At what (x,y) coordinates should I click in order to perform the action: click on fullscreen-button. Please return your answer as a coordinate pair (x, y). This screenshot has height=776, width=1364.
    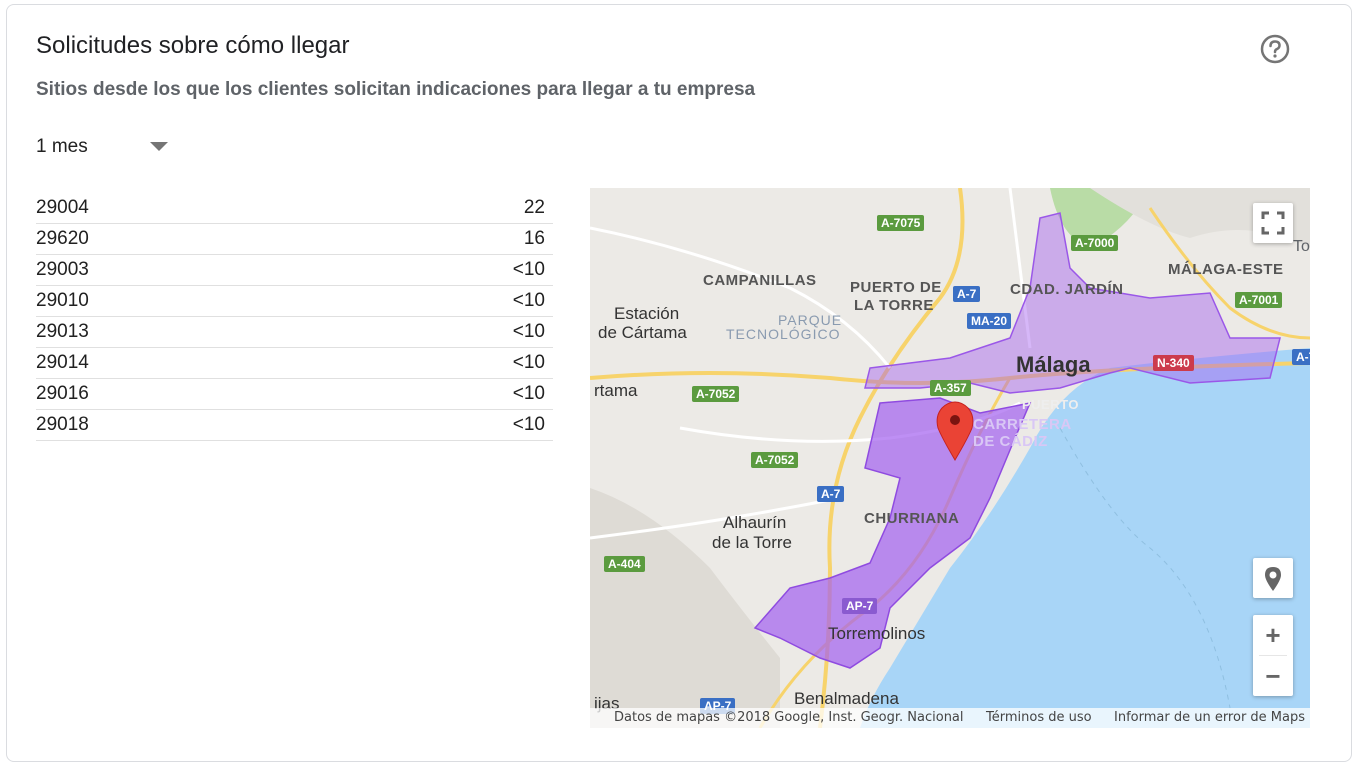
    Looking at the image, I should click on (1273, 223).